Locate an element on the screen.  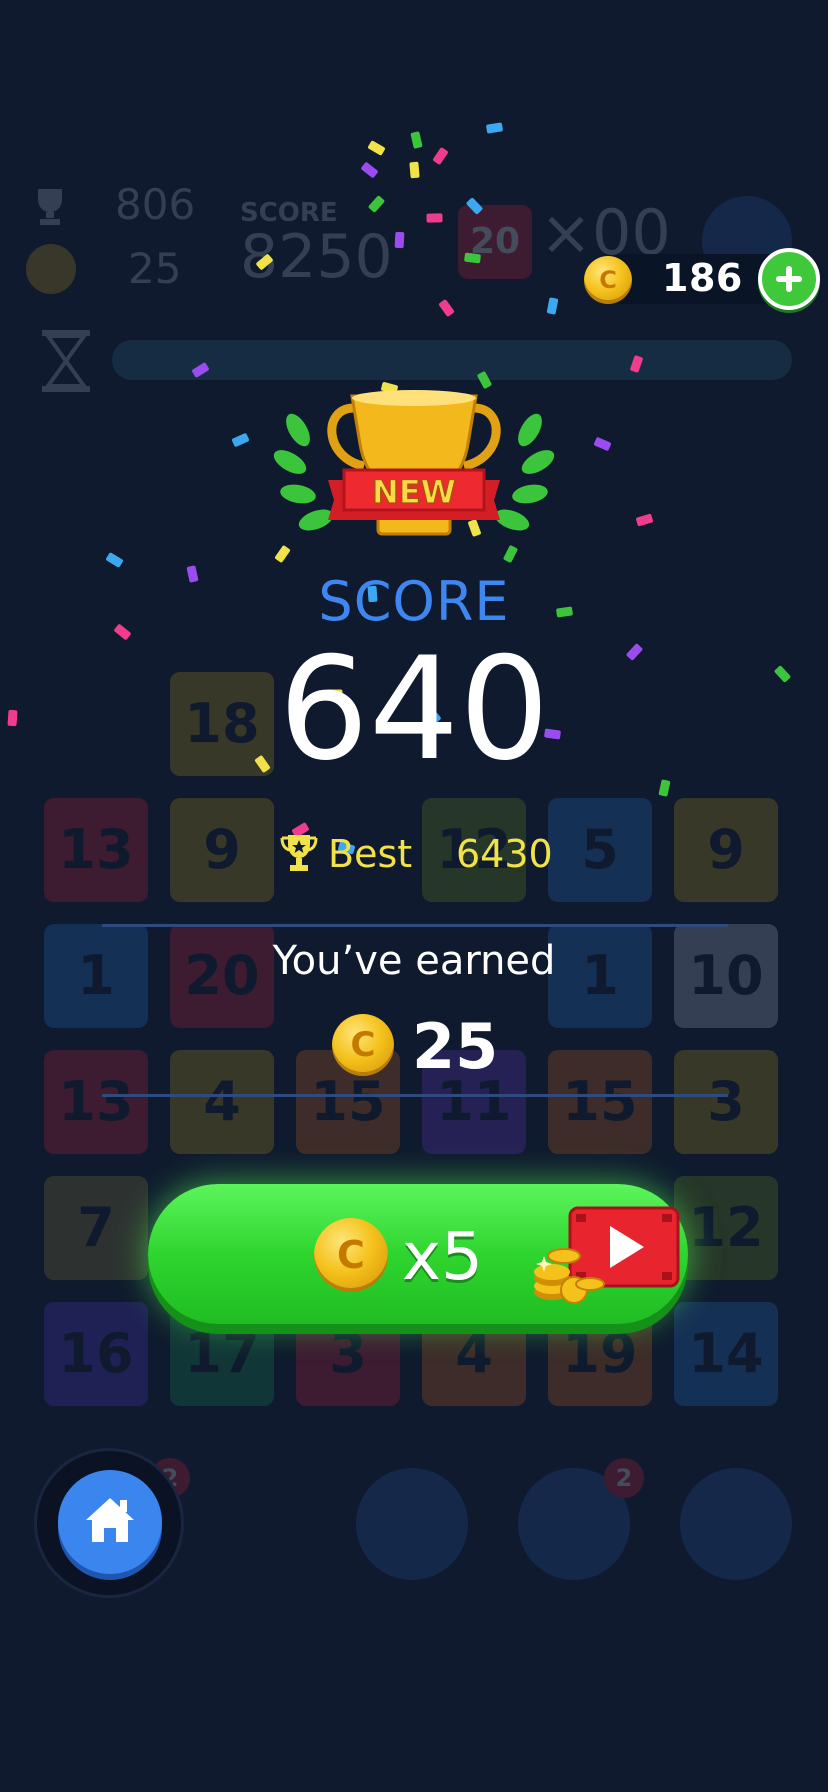
background-tile: 15 is located at coordinates (600, 1102).